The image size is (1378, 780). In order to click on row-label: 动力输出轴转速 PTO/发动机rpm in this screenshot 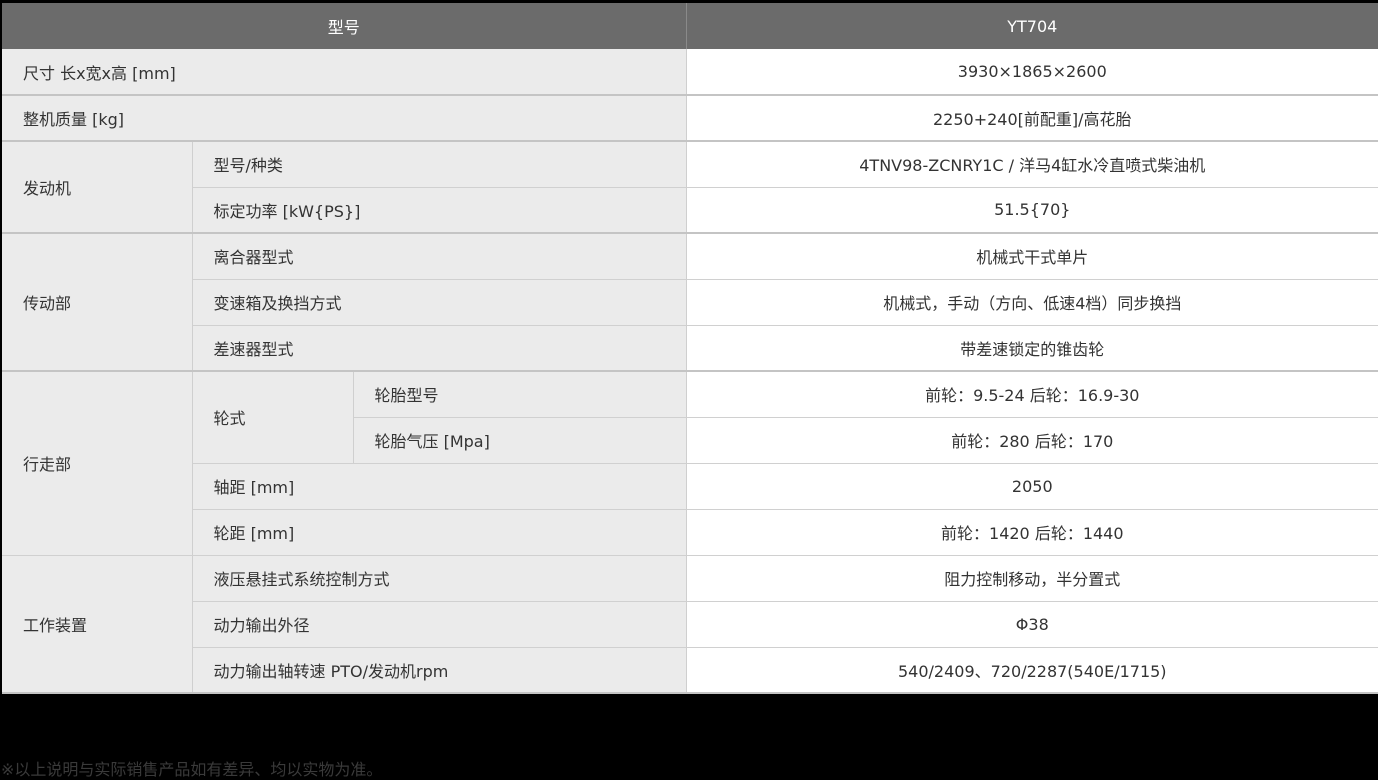, I will do `click(439, 670)`.